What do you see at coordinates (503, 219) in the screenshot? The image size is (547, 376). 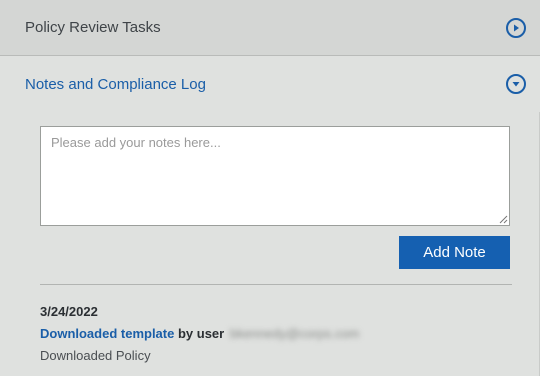 I see `resize-grip-icon` at bounding box center [503, 219].